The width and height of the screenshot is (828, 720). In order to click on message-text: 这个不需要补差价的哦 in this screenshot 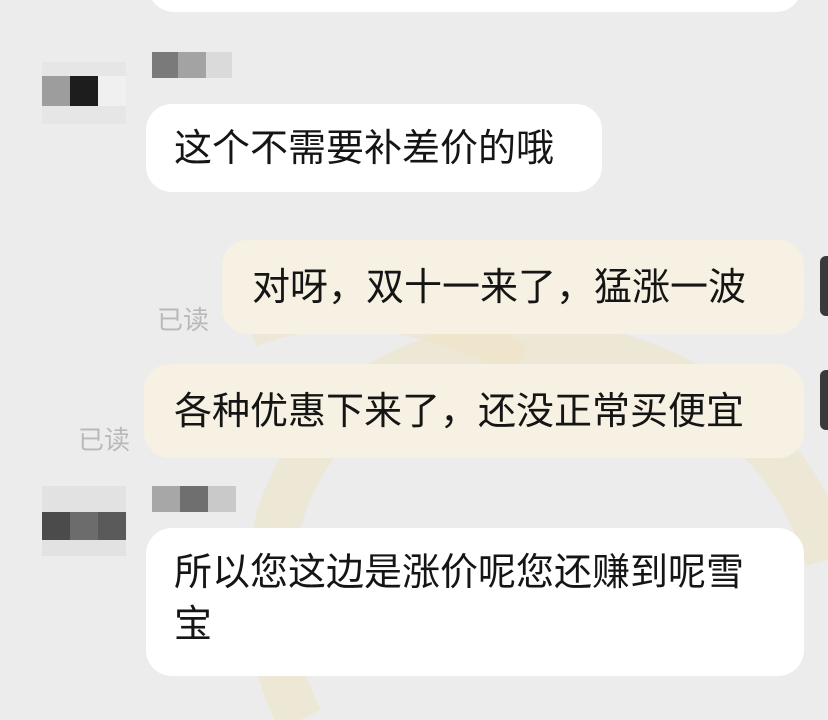, I will do `click(364, 148)`.